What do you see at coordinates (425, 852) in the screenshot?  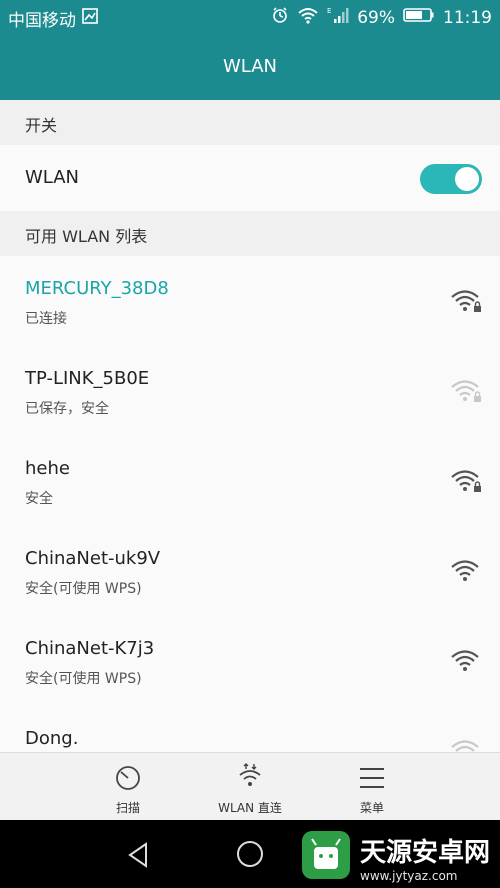 I see `watermark-title: 天源安卓网` at bounding box center [425, 852].